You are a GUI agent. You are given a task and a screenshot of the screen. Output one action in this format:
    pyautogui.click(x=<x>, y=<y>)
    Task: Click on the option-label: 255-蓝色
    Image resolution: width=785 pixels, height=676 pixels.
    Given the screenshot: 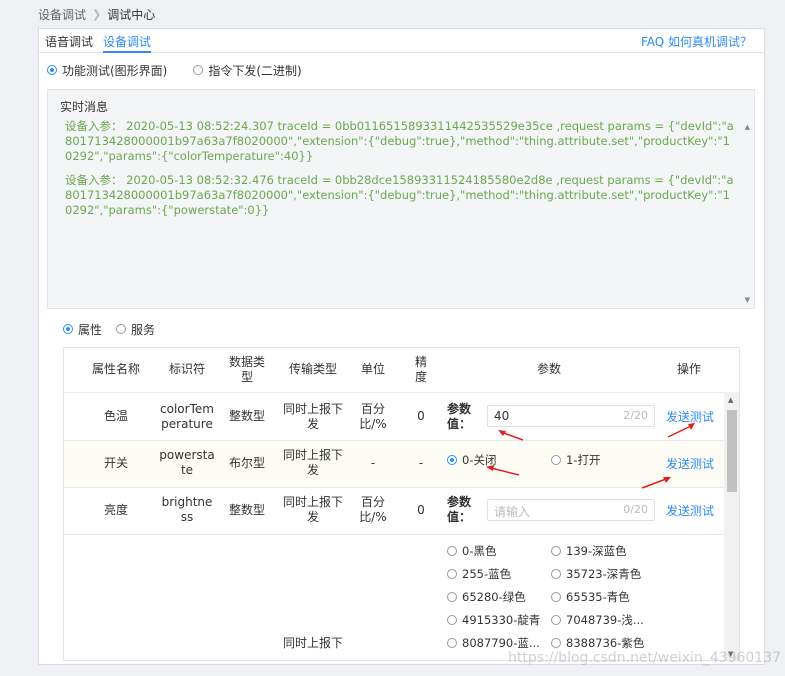 What is the action you would take?
    pyautogui.click(x=487, y=574)
    